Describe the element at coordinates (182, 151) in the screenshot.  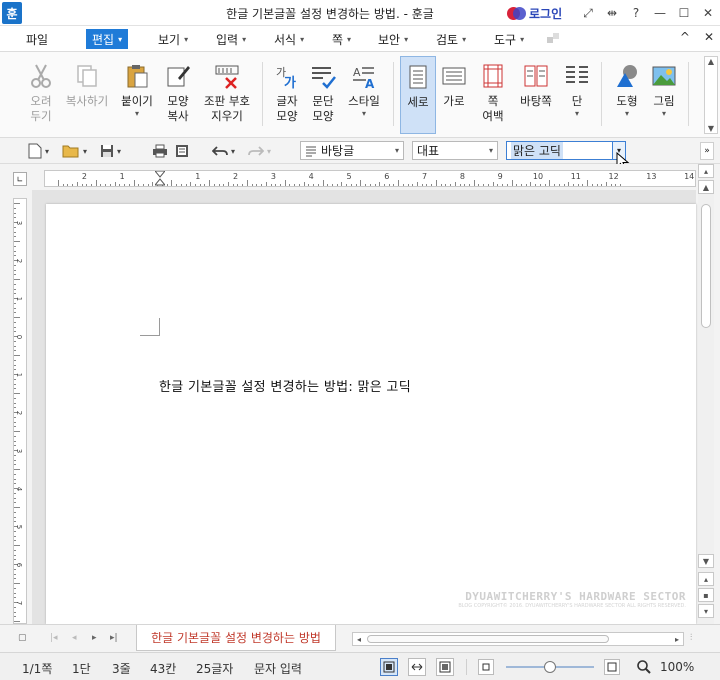
I see `preview-button` at that location.